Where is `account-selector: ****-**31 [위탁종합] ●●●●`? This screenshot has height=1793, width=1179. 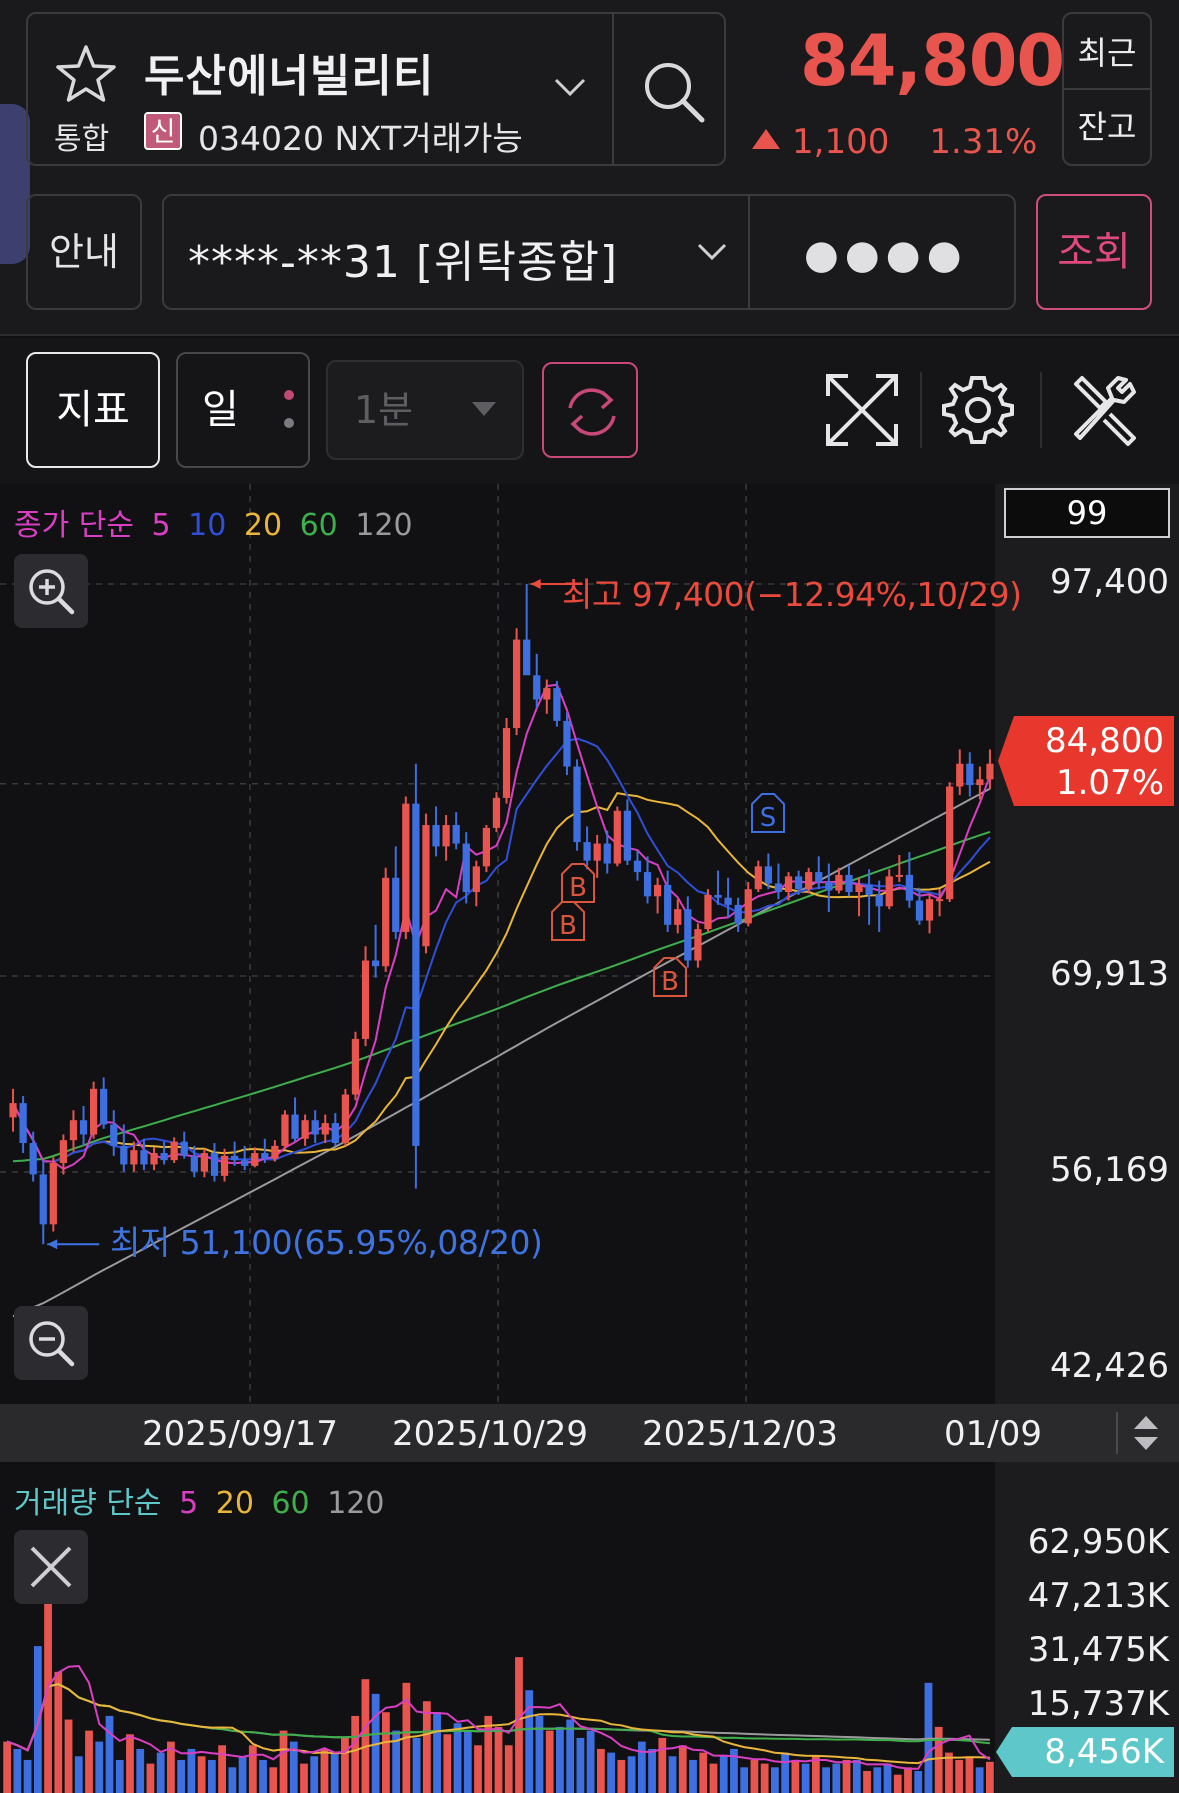 account-selector: ****-**31 [위탁종합] ●●●● is located at coordinates (589, 252).